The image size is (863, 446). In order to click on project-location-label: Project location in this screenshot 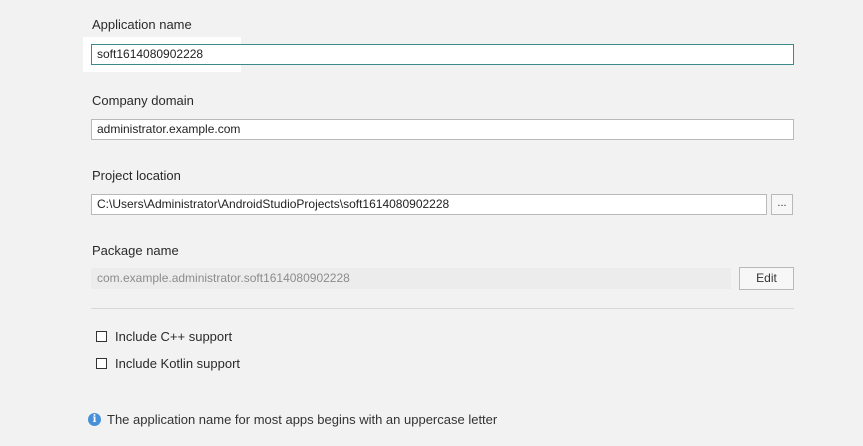, I will do `click(136, 175)`.